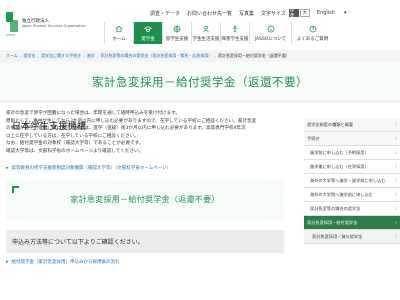 Image resolution: width=400 pixels, height=300 pixels. What do you see at coordinates (12, 56) in the screenshot?
I see `breadcrumb-home: ホーム` at bounding box center [12, 56].